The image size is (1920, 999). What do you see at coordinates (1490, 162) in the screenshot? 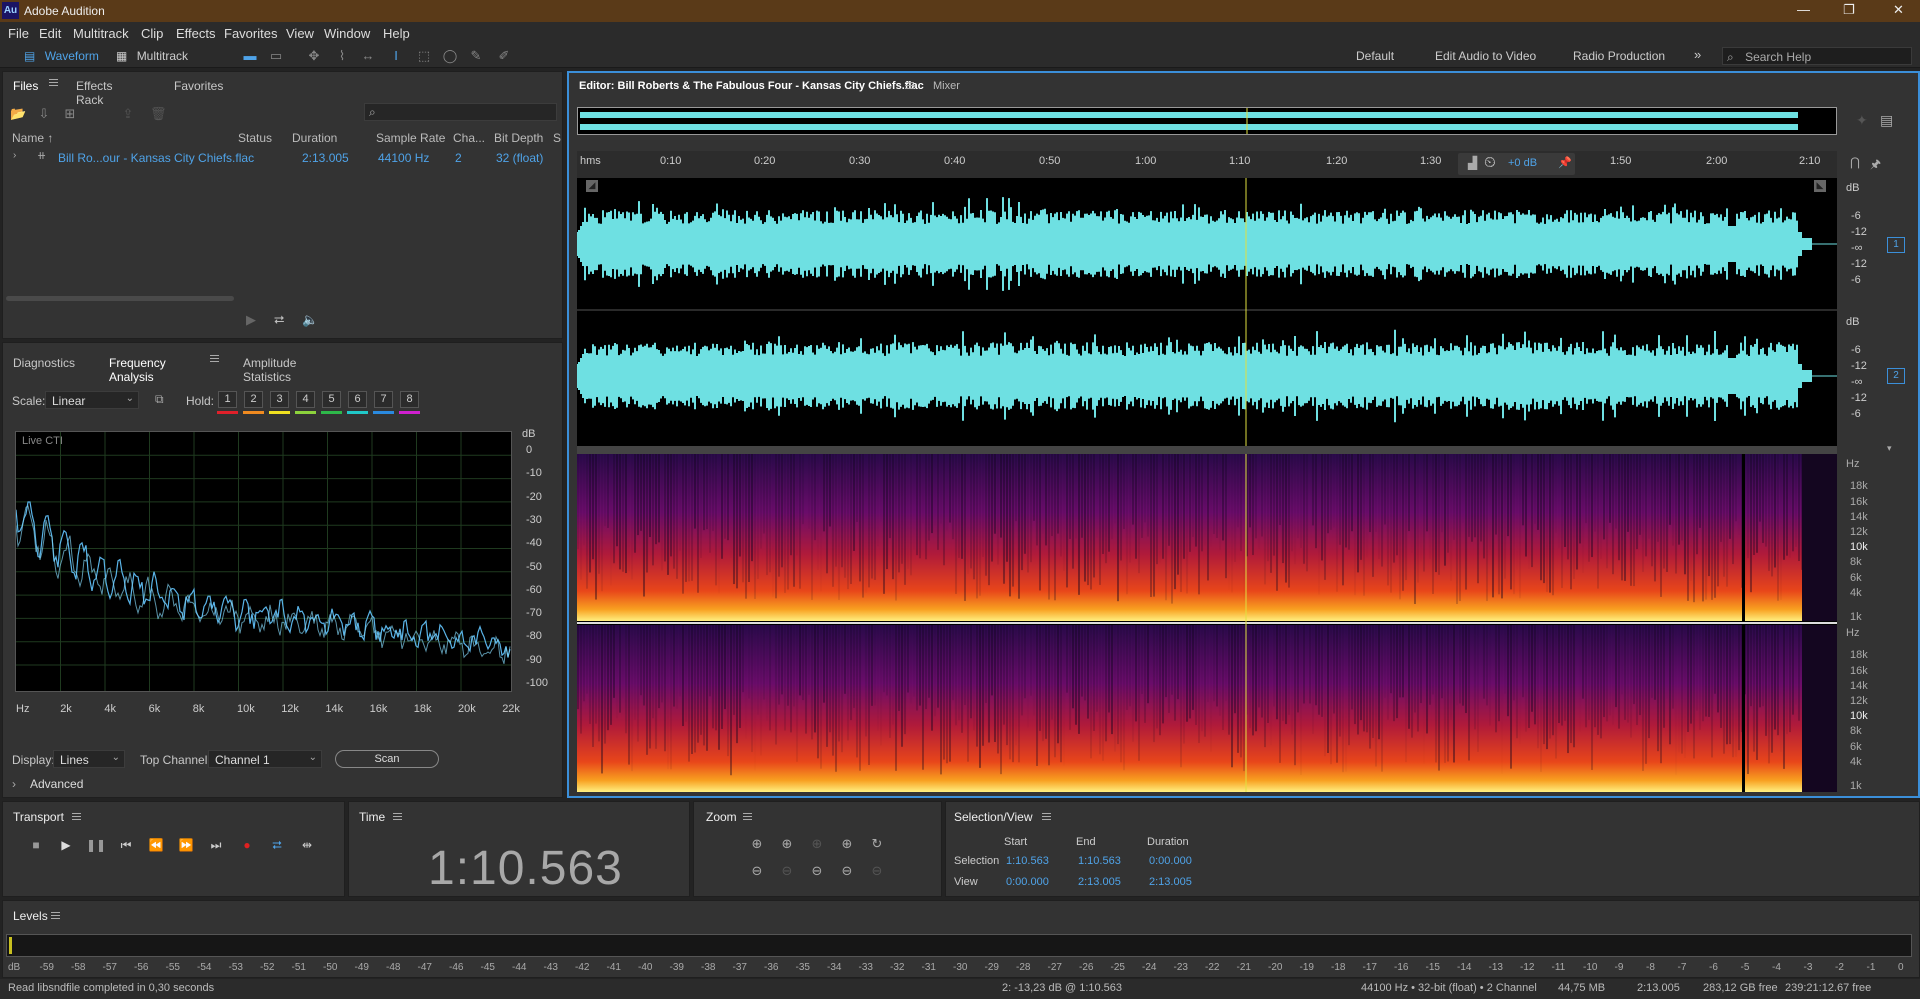
I see `volume-knob-icon: ⏲` at bounding box center [1490, 162].